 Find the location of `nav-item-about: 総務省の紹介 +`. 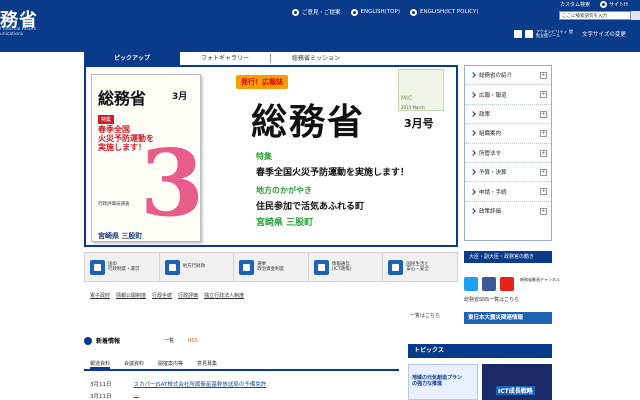

nav-item-about: 総務省の紹介 + is located at coordinates (508, 76).